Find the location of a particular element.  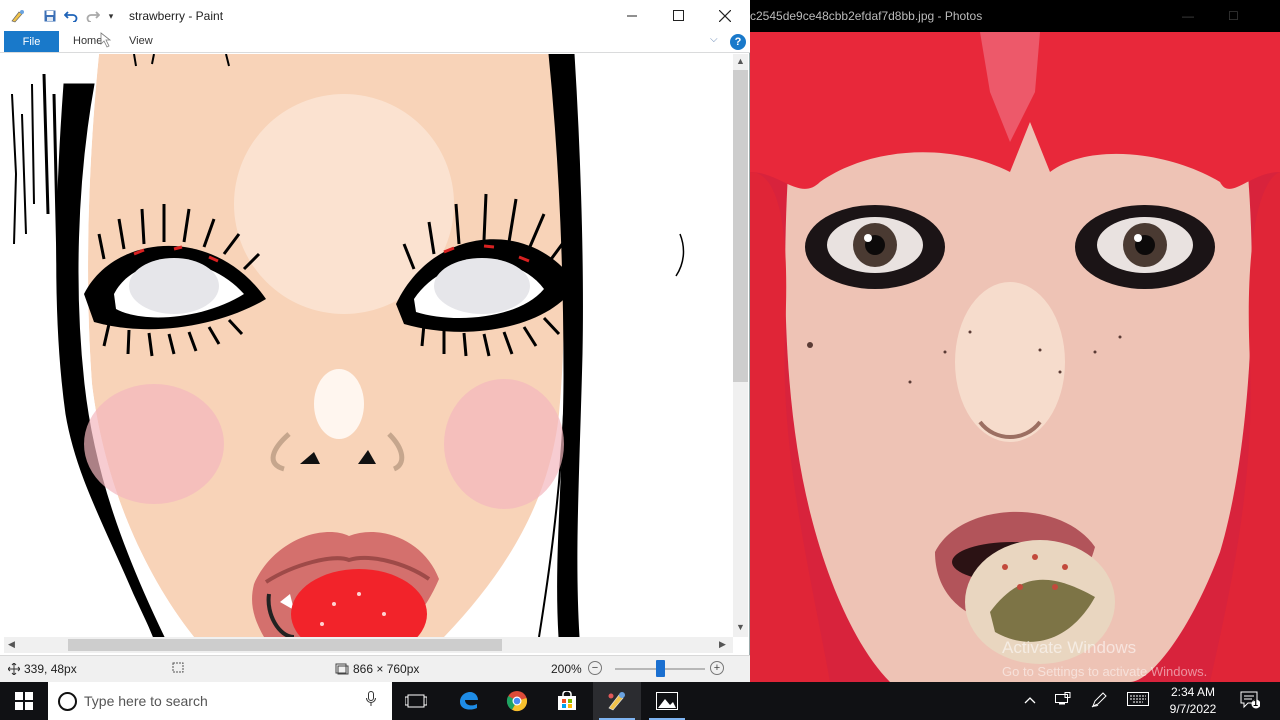

clock-time: 2:34 AM is located at coordinates (1193, 692).